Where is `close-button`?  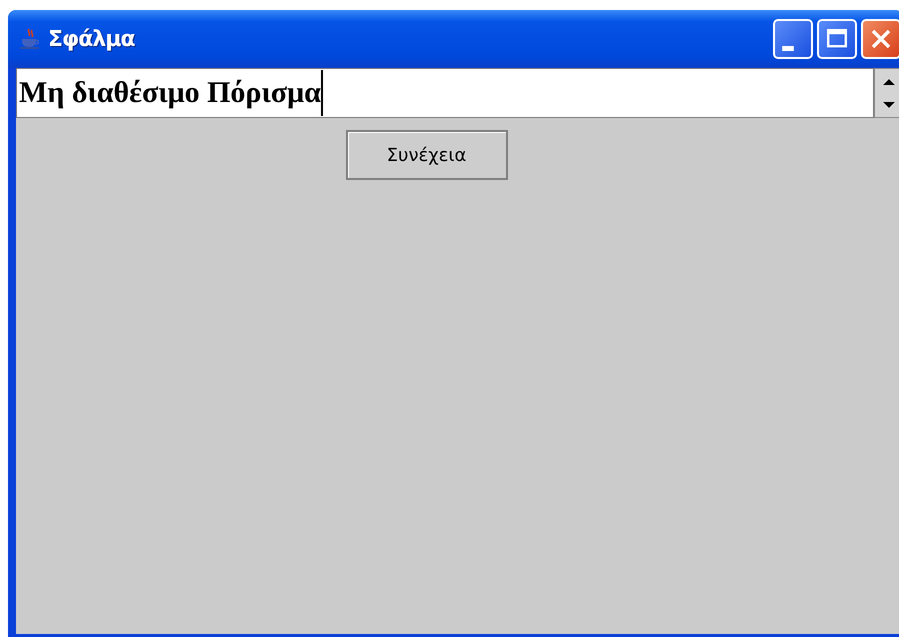 close-button is located at coordinates (880, 39).